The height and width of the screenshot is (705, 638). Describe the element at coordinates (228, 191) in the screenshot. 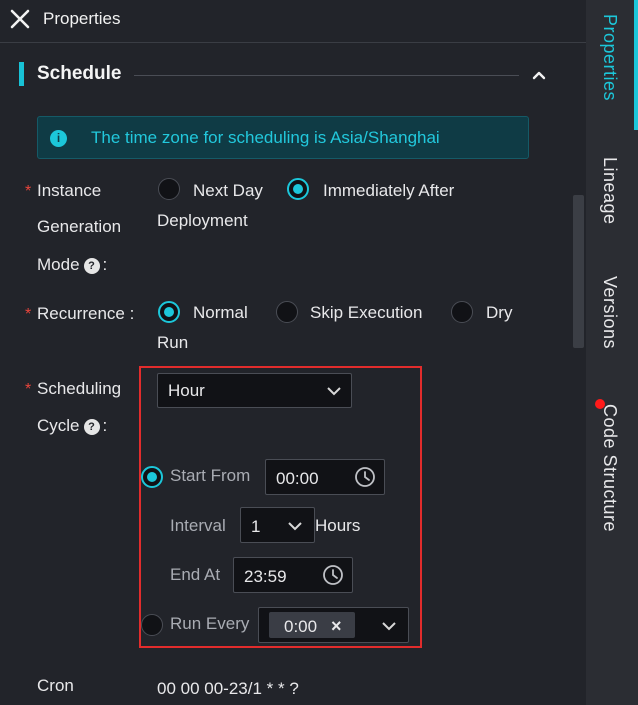

I see `option-next-day: Next Day` at that location.